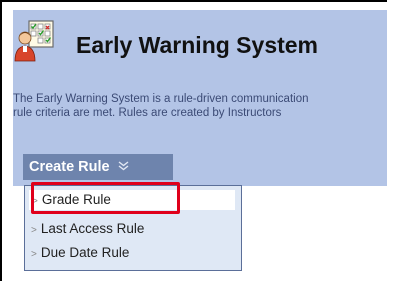 The image size is (393, 281). Describe the element at coordinates (105, 198) in the screenshot. I see `highlight-box` at that location.